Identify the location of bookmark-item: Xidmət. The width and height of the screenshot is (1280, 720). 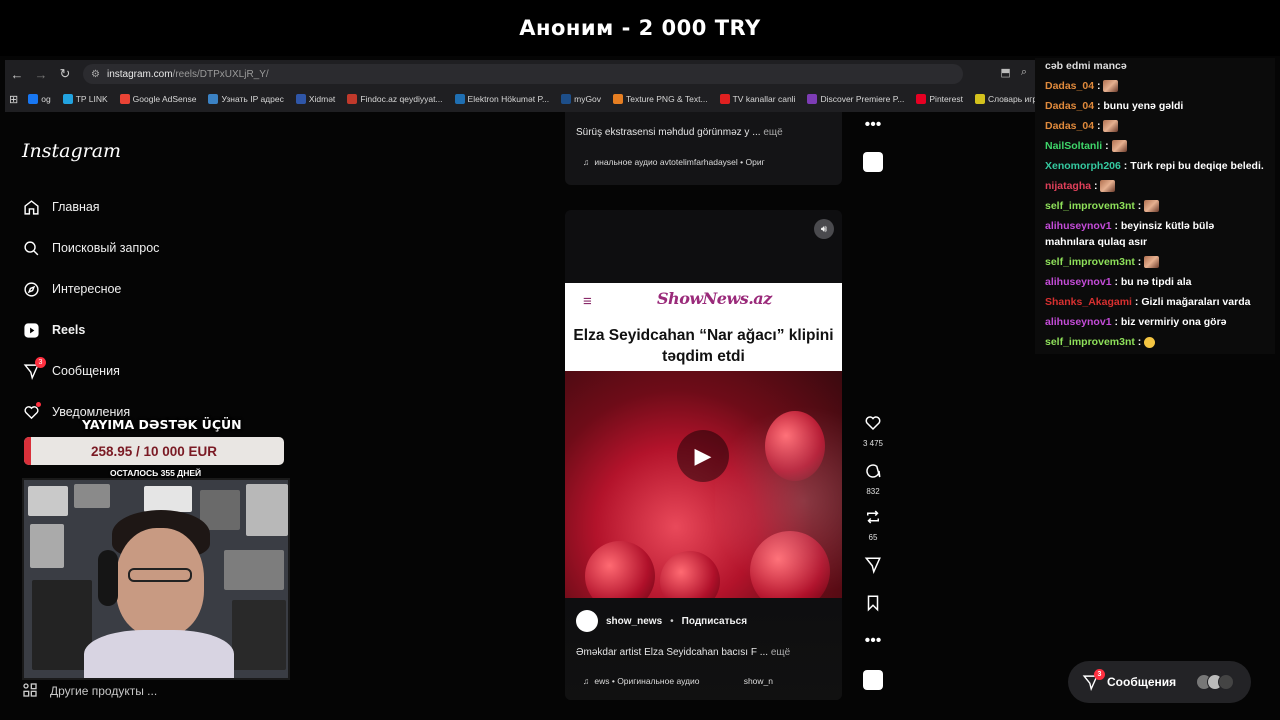
(315, 99).